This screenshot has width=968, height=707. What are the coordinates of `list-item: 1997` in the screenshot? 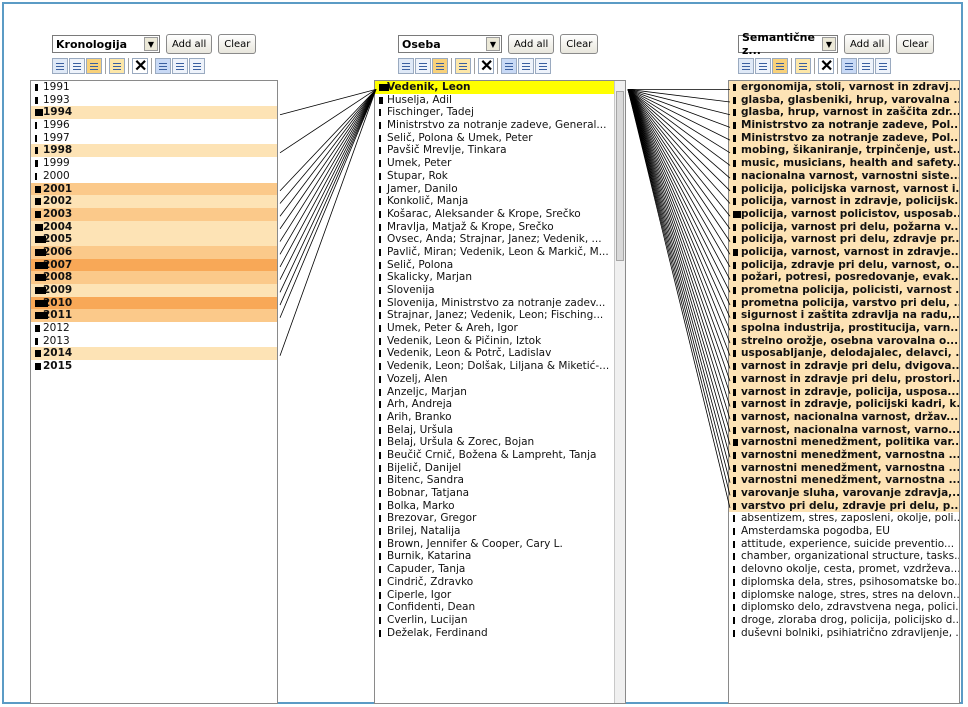 It's located at (154, 138).